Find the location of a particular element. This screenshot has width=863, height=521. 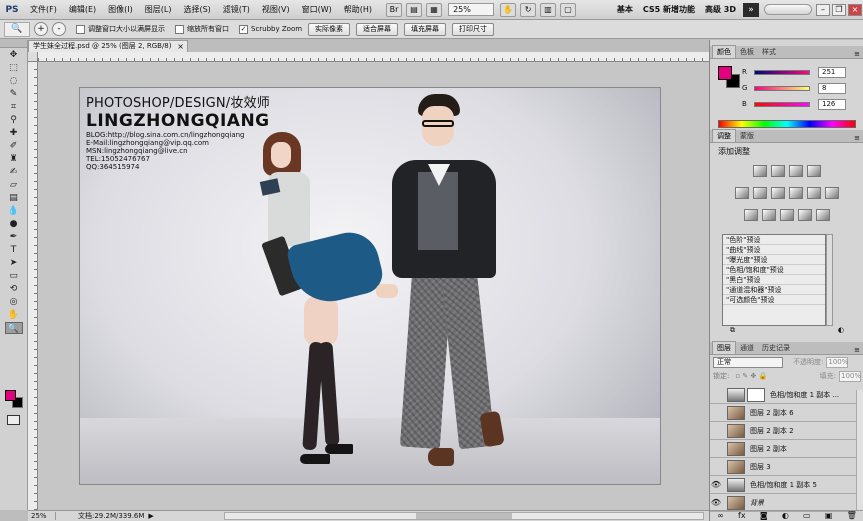

blend-mode-select: 正常 is located at coordinates (748, 362).